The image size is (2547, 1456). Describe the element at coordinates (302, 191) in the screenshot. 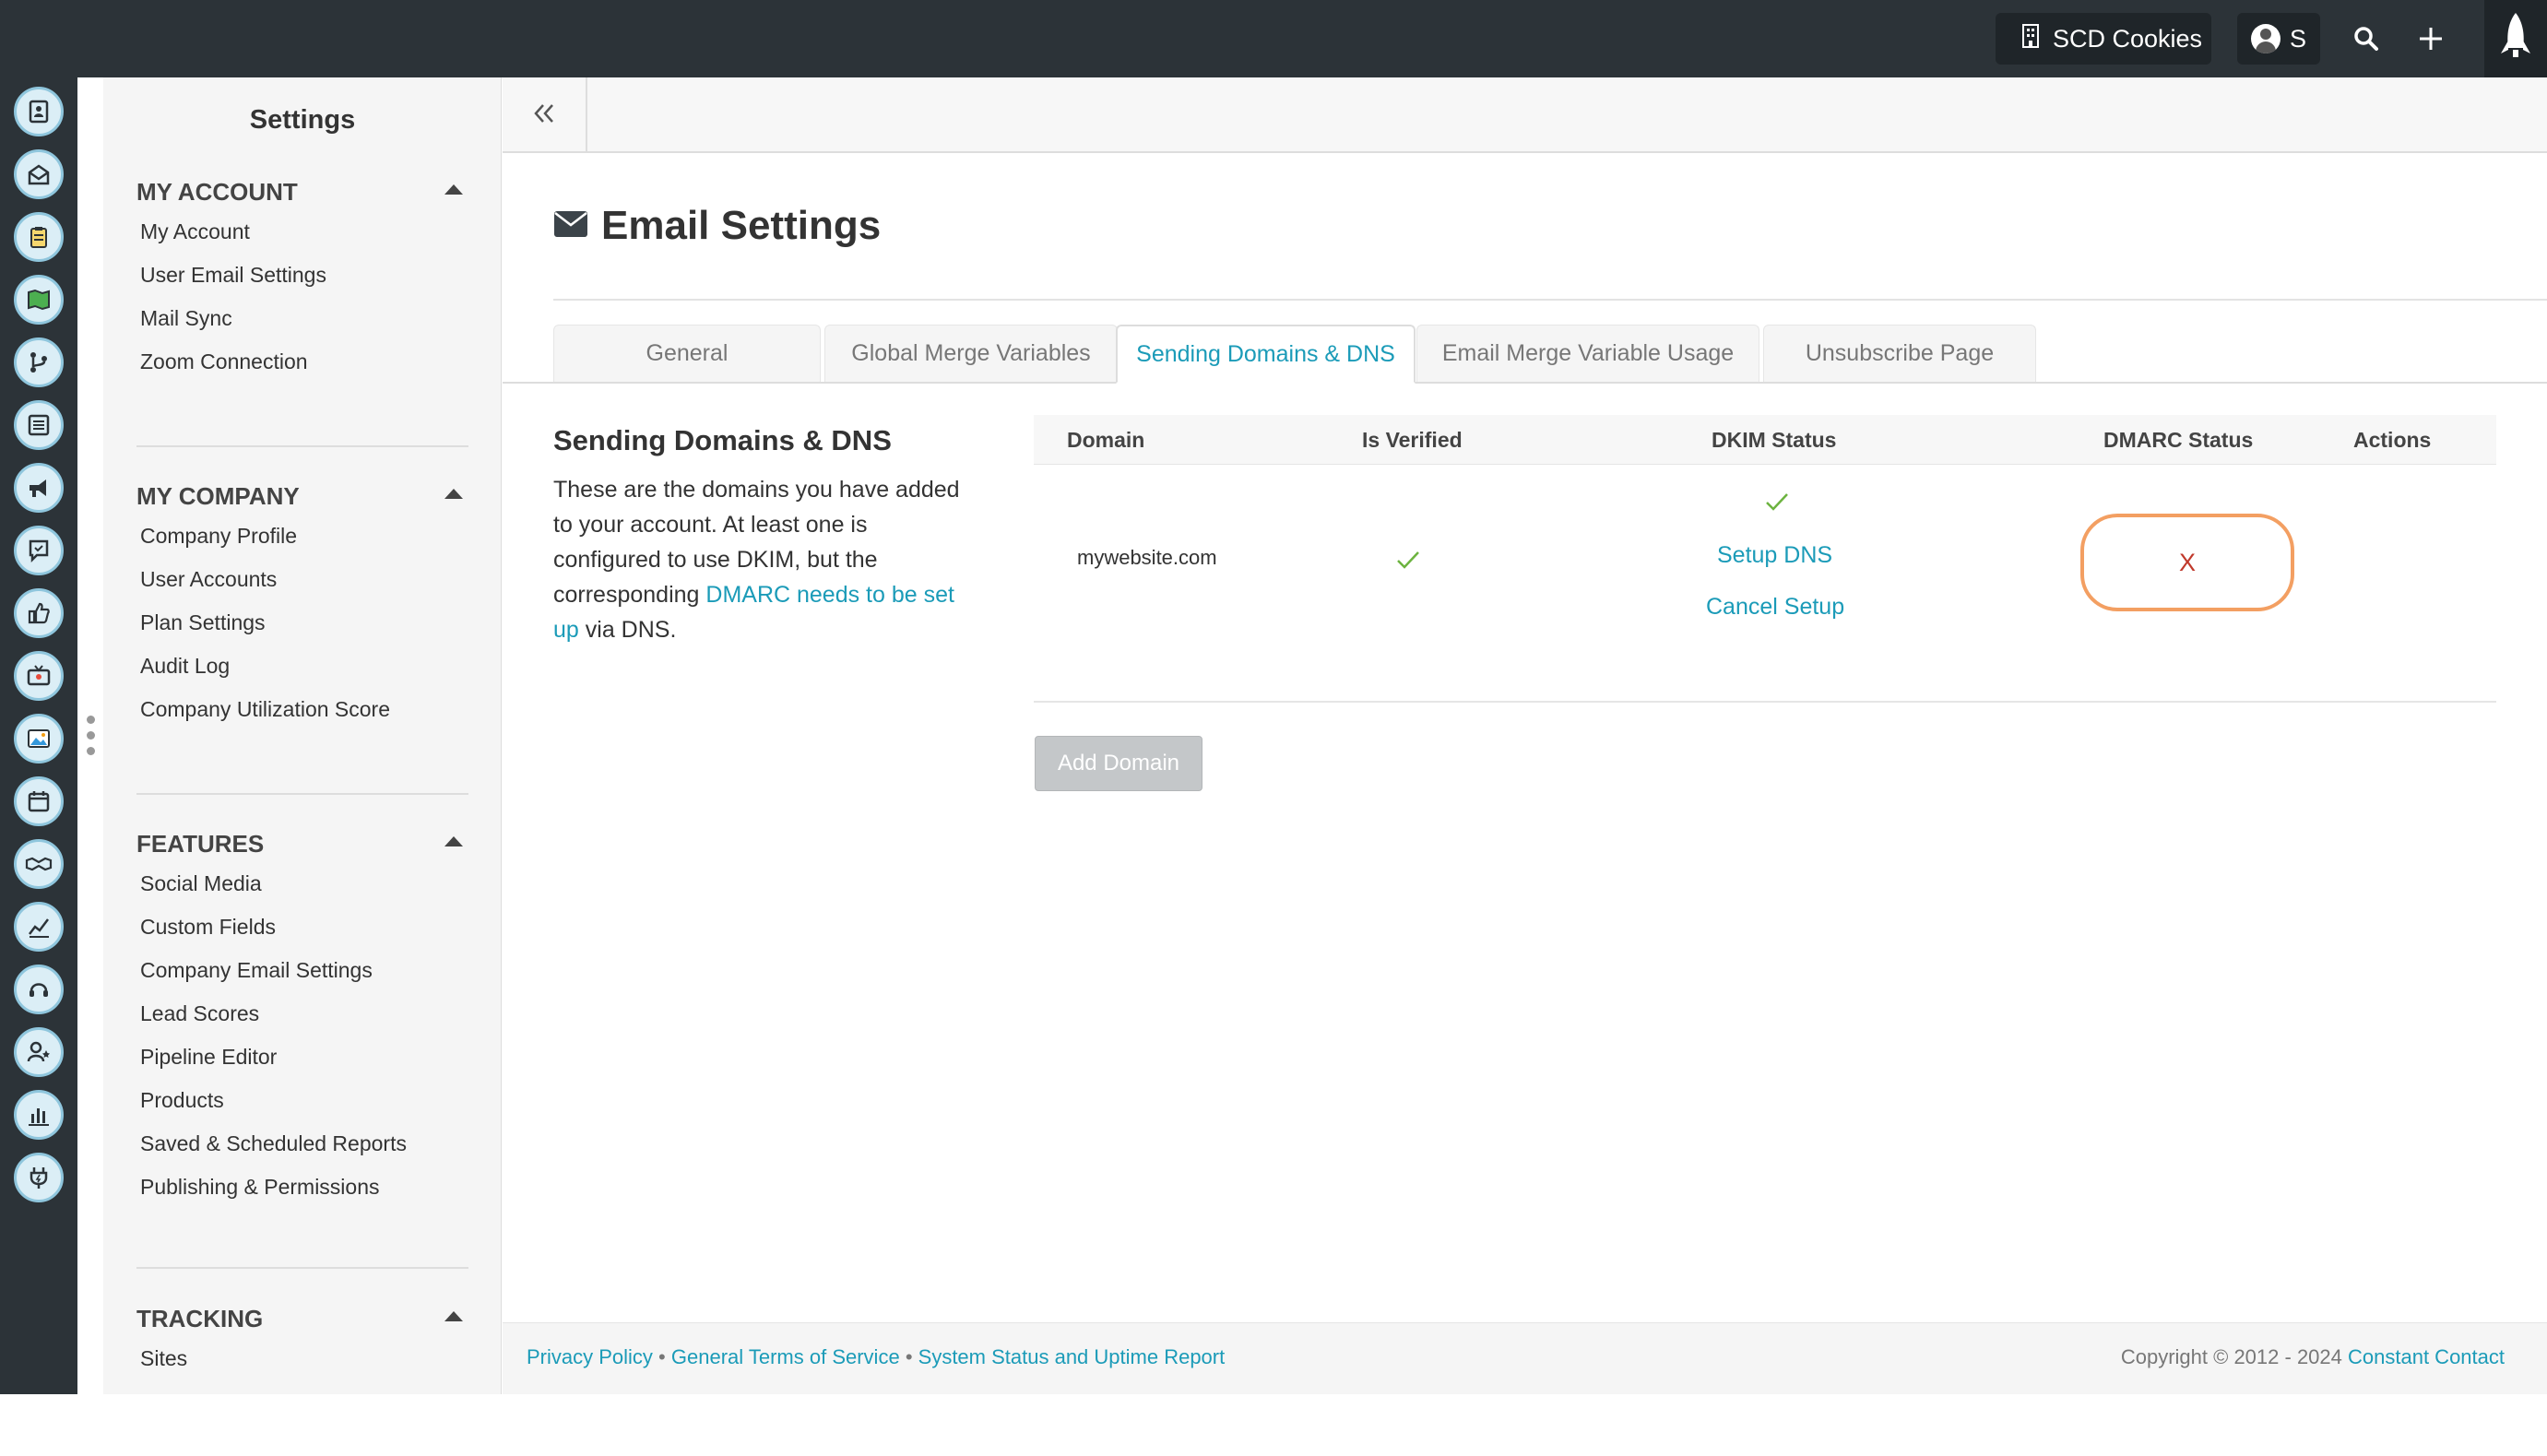

I see `nav-section-heading: MY ACCOUNT` at that location.